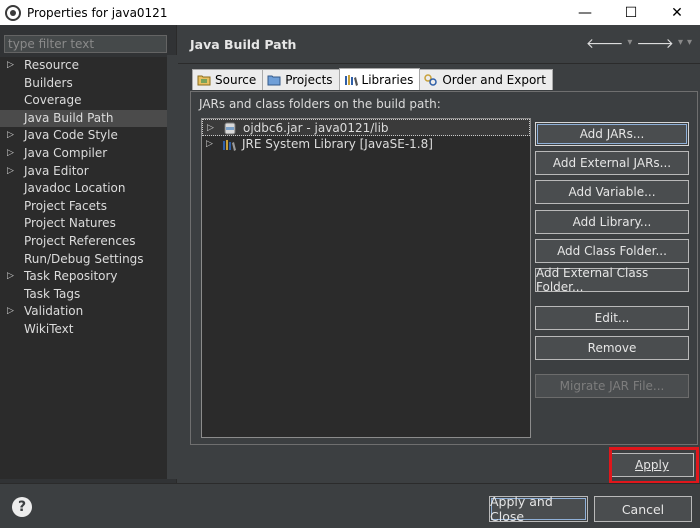 The image size is (700, 528). What do you see at coordinates (538, 509) in the screenshot?
I see `apply-and-close-button: Apply and Close` at bounding box center [538, 509].